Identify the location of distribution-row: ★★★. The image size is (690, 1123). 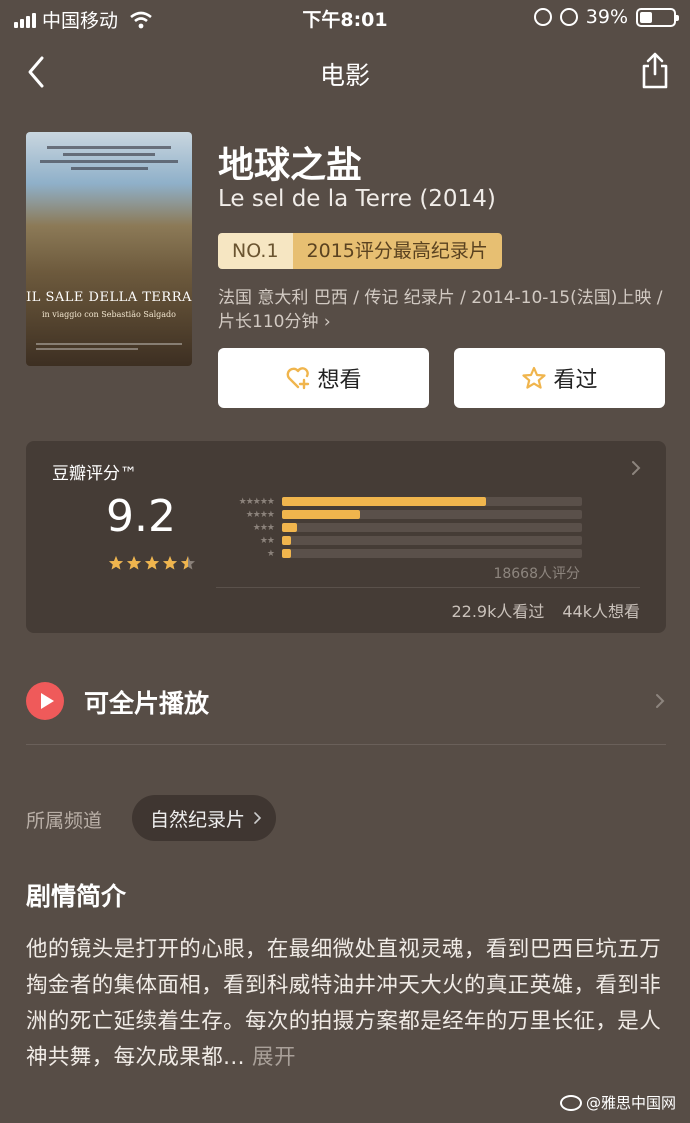
(398, 527).